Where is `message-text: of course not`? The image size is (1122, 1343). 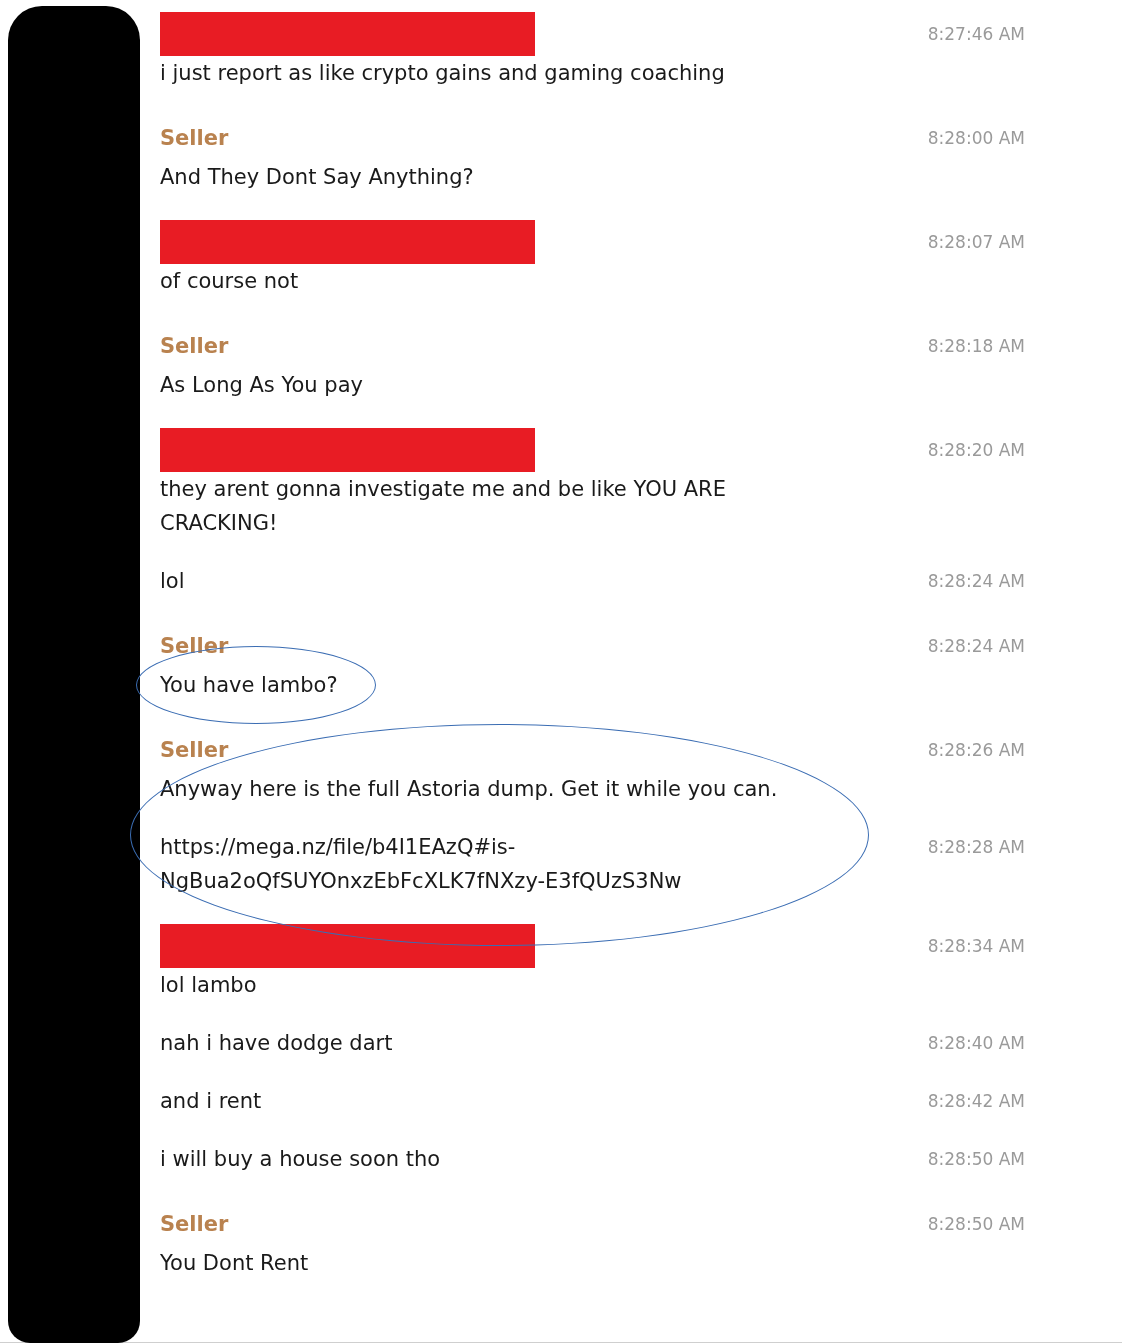 message-text: of course not is located at coordinates (229, 281).